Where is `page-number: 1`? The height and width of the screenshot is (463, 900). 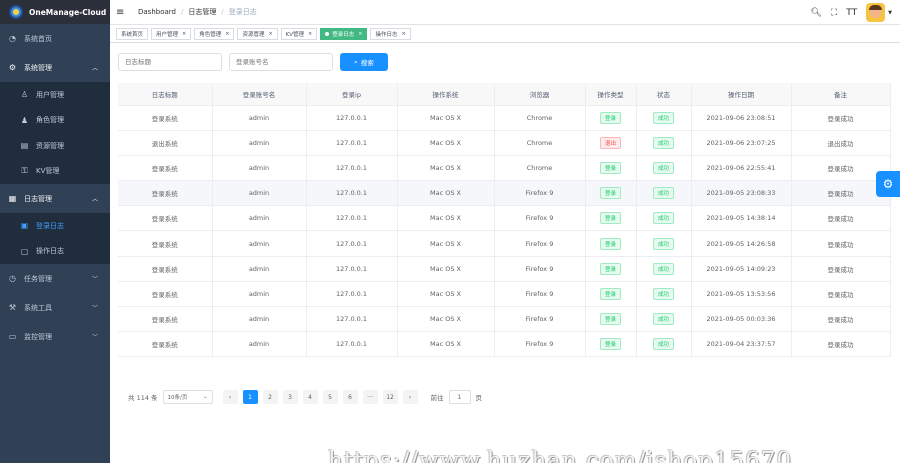
page-number: 1 is located at coordinates (250, 397).